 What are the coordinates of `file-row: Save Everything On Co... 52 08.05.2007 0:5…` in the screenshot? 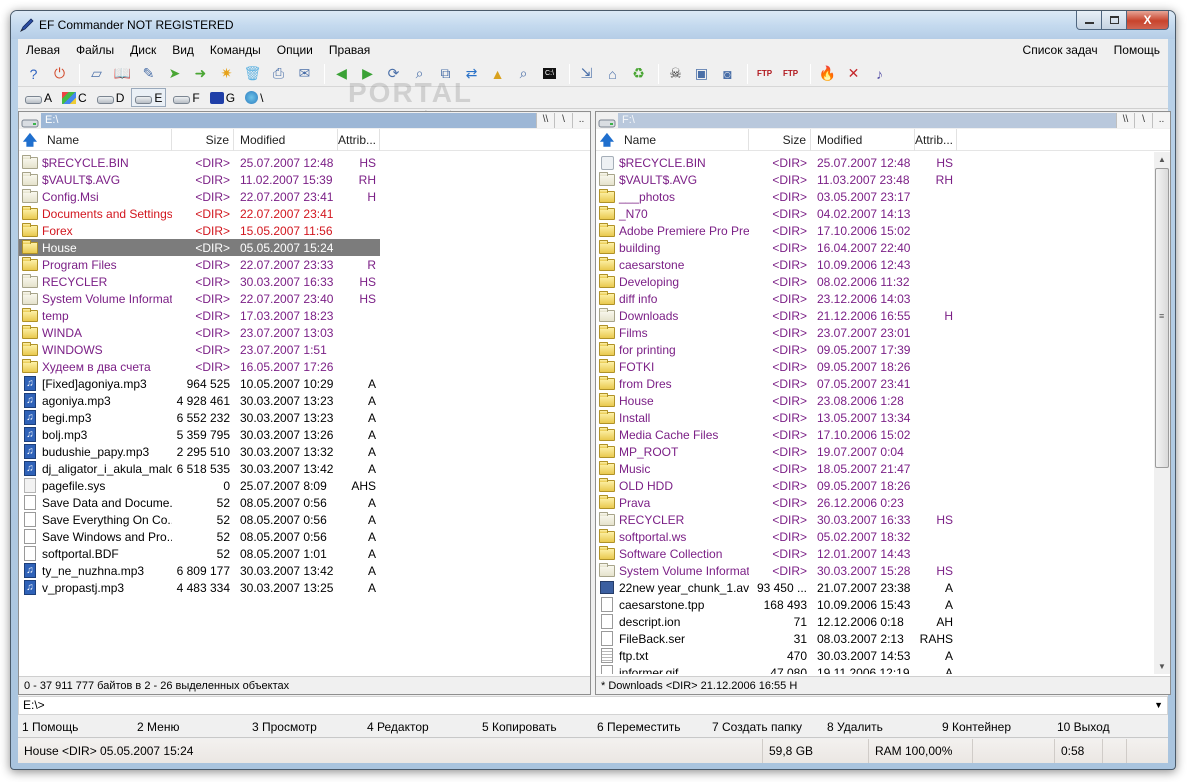 It's located at (199, 519).